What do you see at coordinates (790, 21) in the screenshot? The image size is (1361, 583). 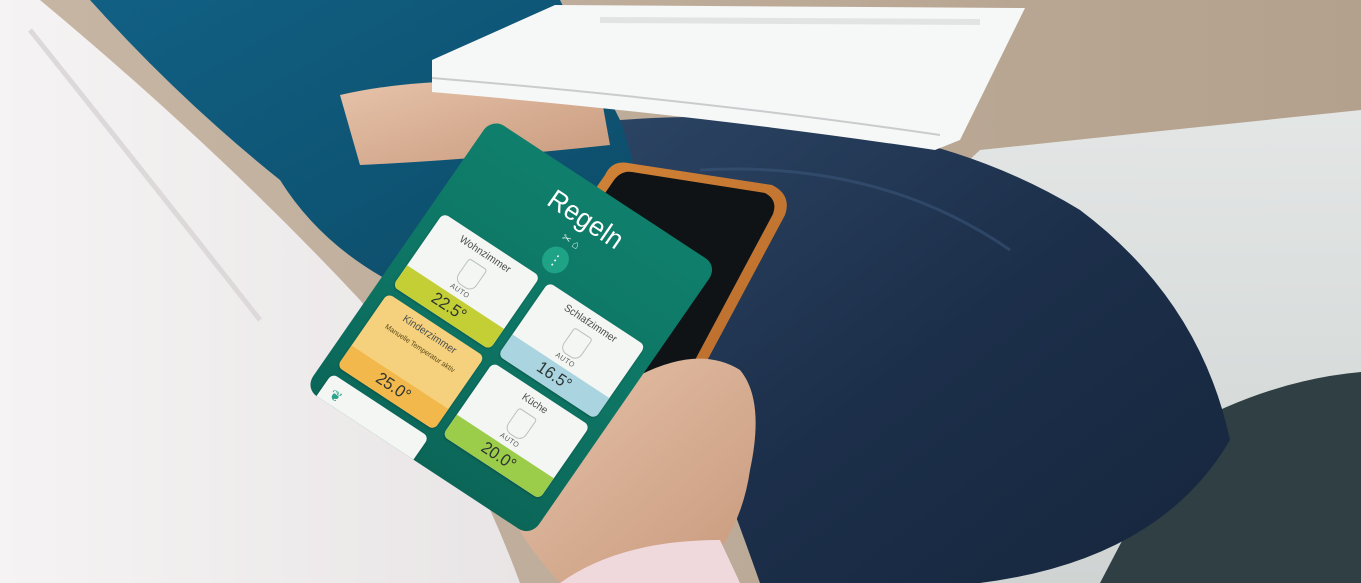 I see `paper-text-line` at bounding box center [790, 21].